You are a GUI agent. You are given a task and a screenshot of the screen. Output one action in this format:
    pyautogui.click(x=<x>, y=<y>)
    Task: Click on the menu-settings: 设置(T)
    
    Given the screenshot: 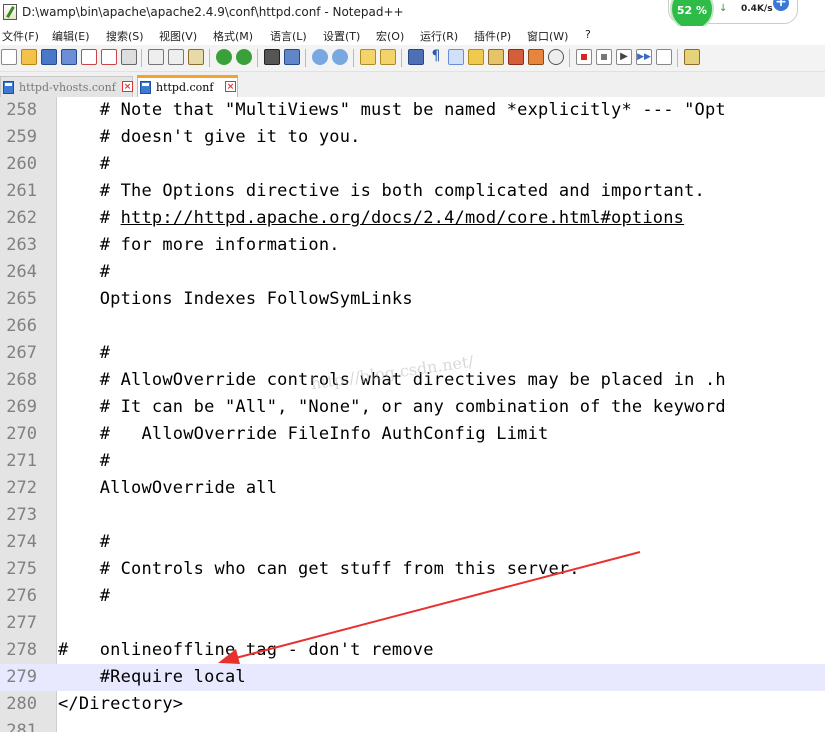 What is the action you would take?
    pyautogui.click(x=341, y=36)
    